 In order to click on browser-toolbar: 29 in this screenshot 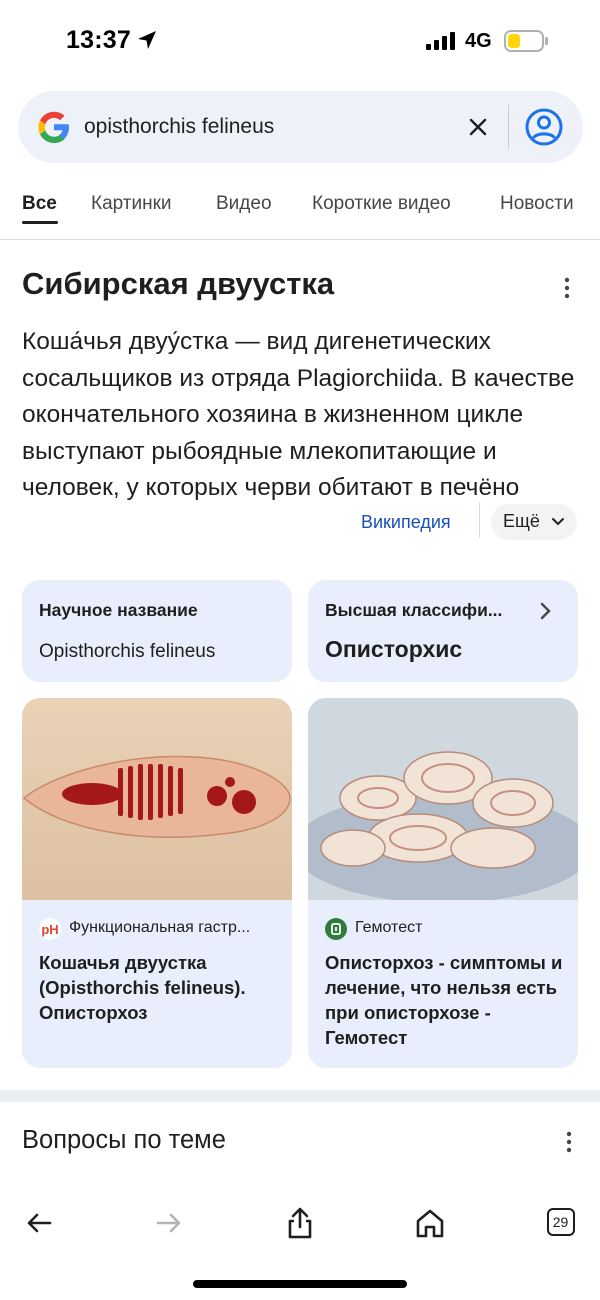, I will do `click(300, 1244)`.